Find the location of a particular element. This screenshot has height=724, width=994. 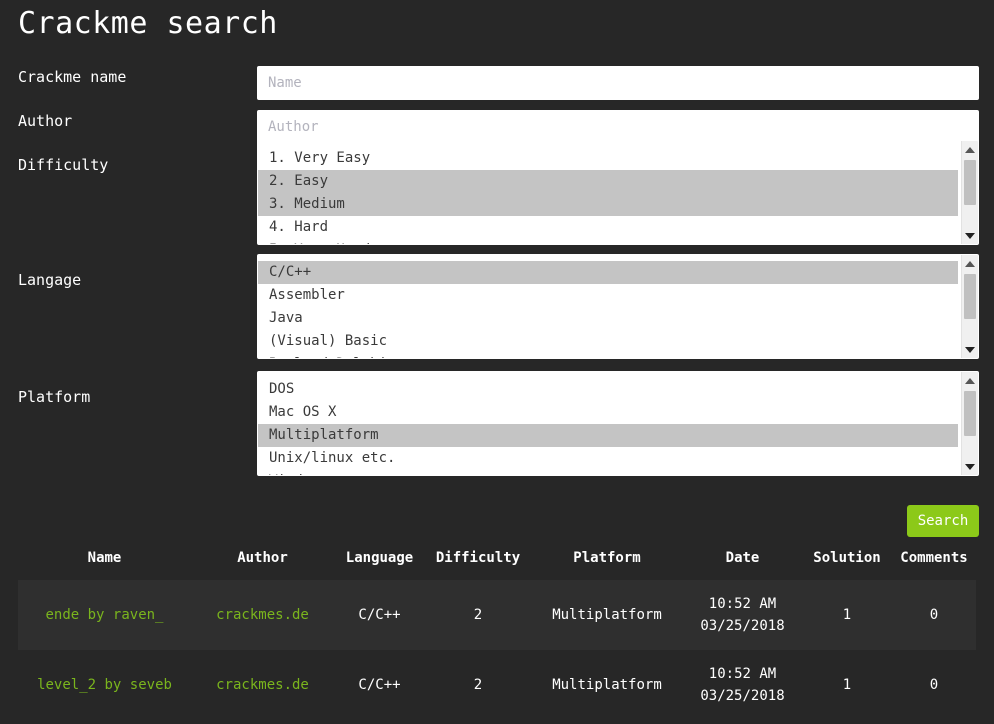

difficulty-option: 5. Very Hard is located at coordinates (608, 241).